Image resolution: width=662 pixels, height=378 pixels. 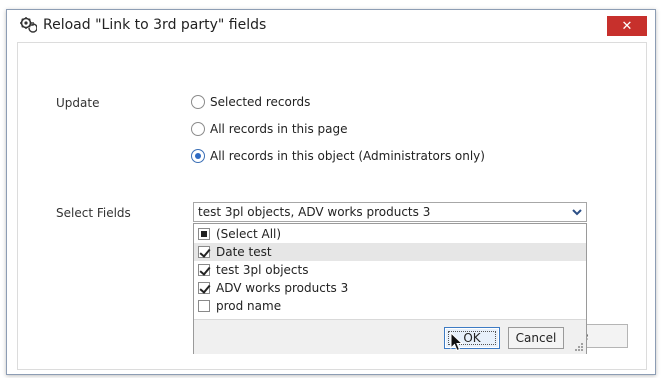 I want to click on mouse-pointer-icon, so click(x=457, y=342).